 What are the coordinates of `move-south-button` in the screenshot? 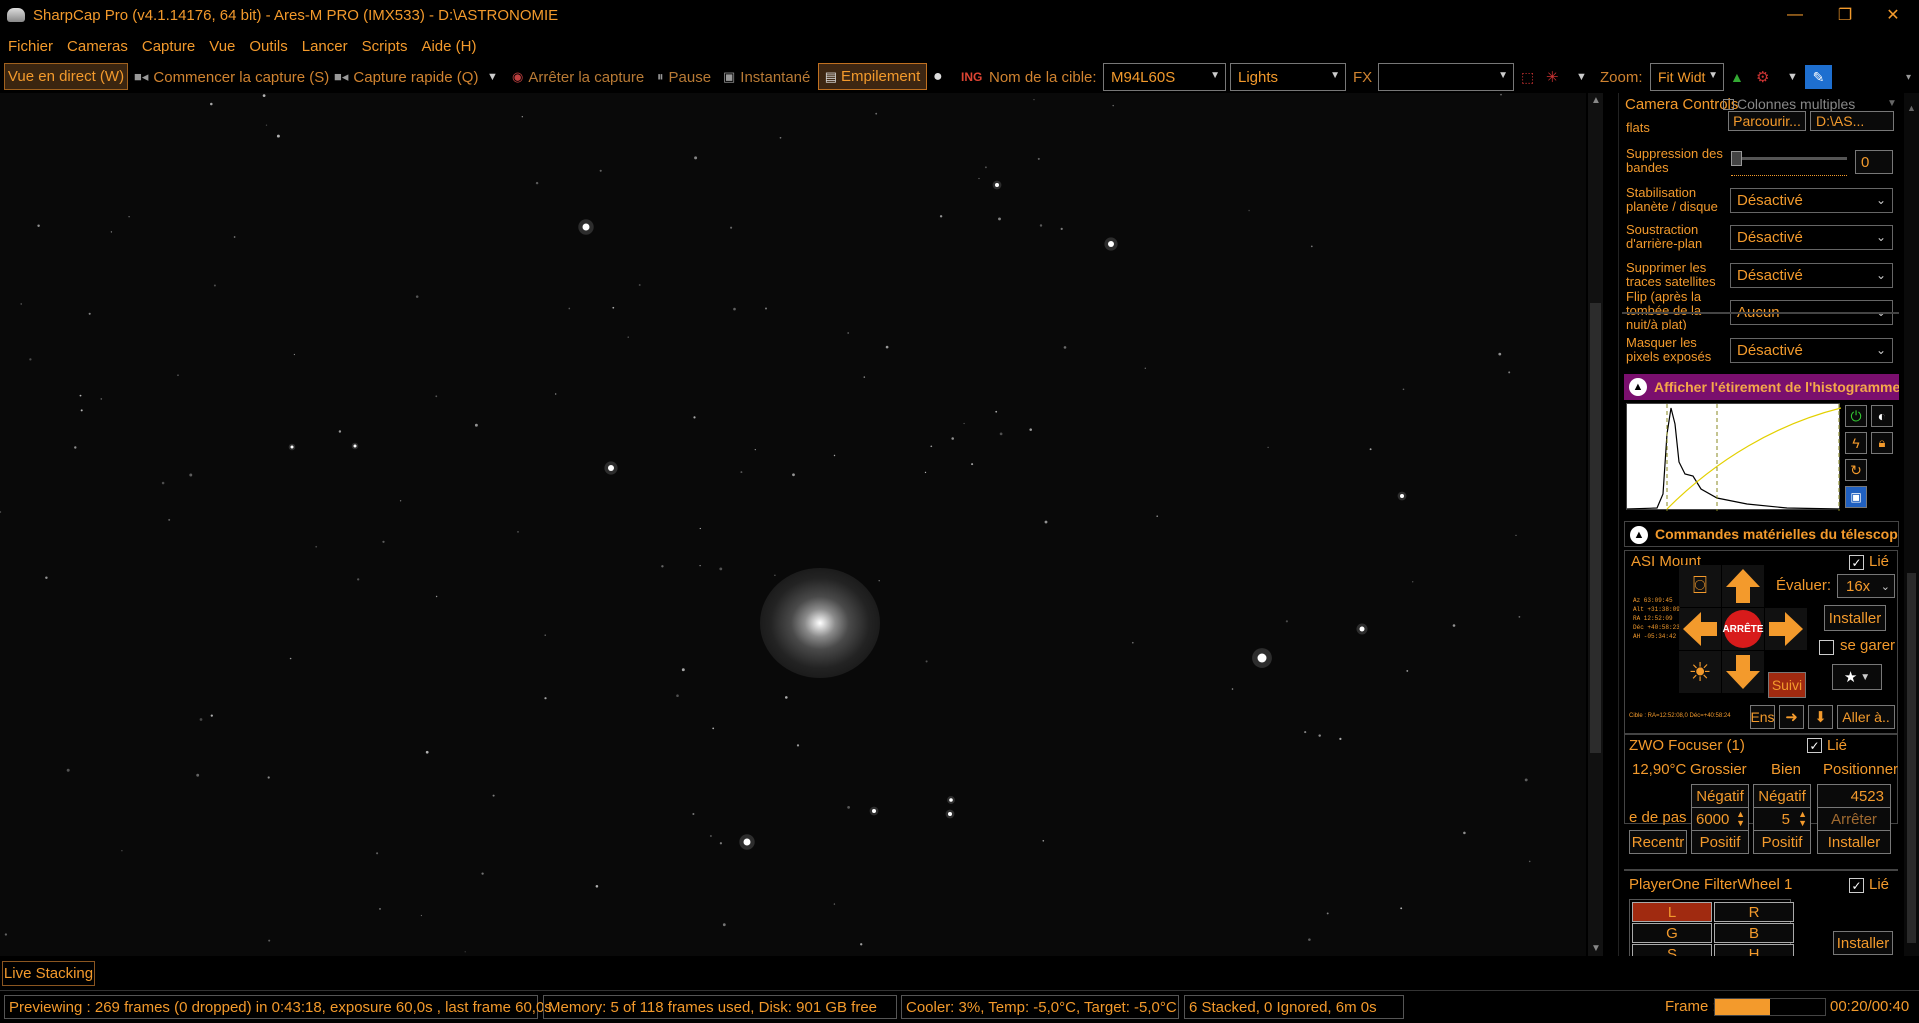 It's located at (1743, 672).